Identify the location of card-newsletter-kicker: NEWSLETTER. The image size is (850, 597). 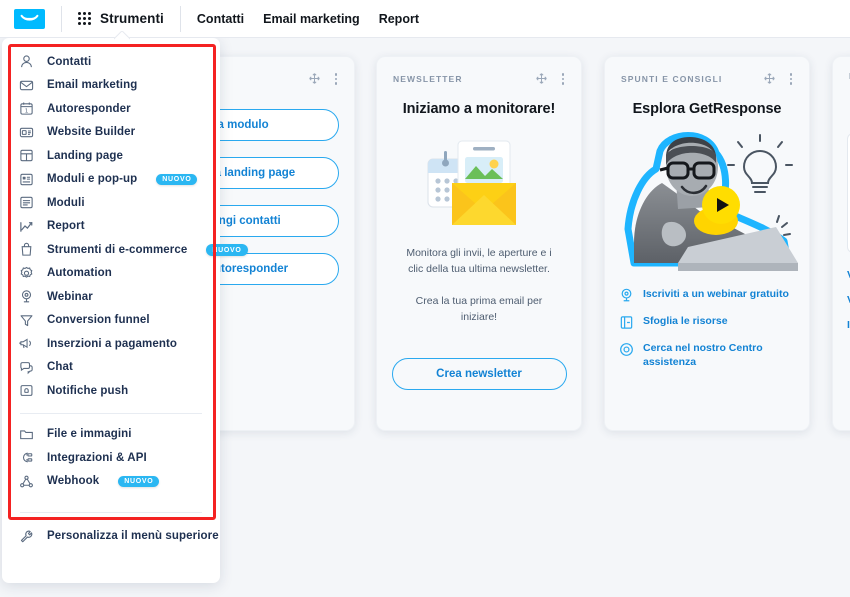
(428, 78).